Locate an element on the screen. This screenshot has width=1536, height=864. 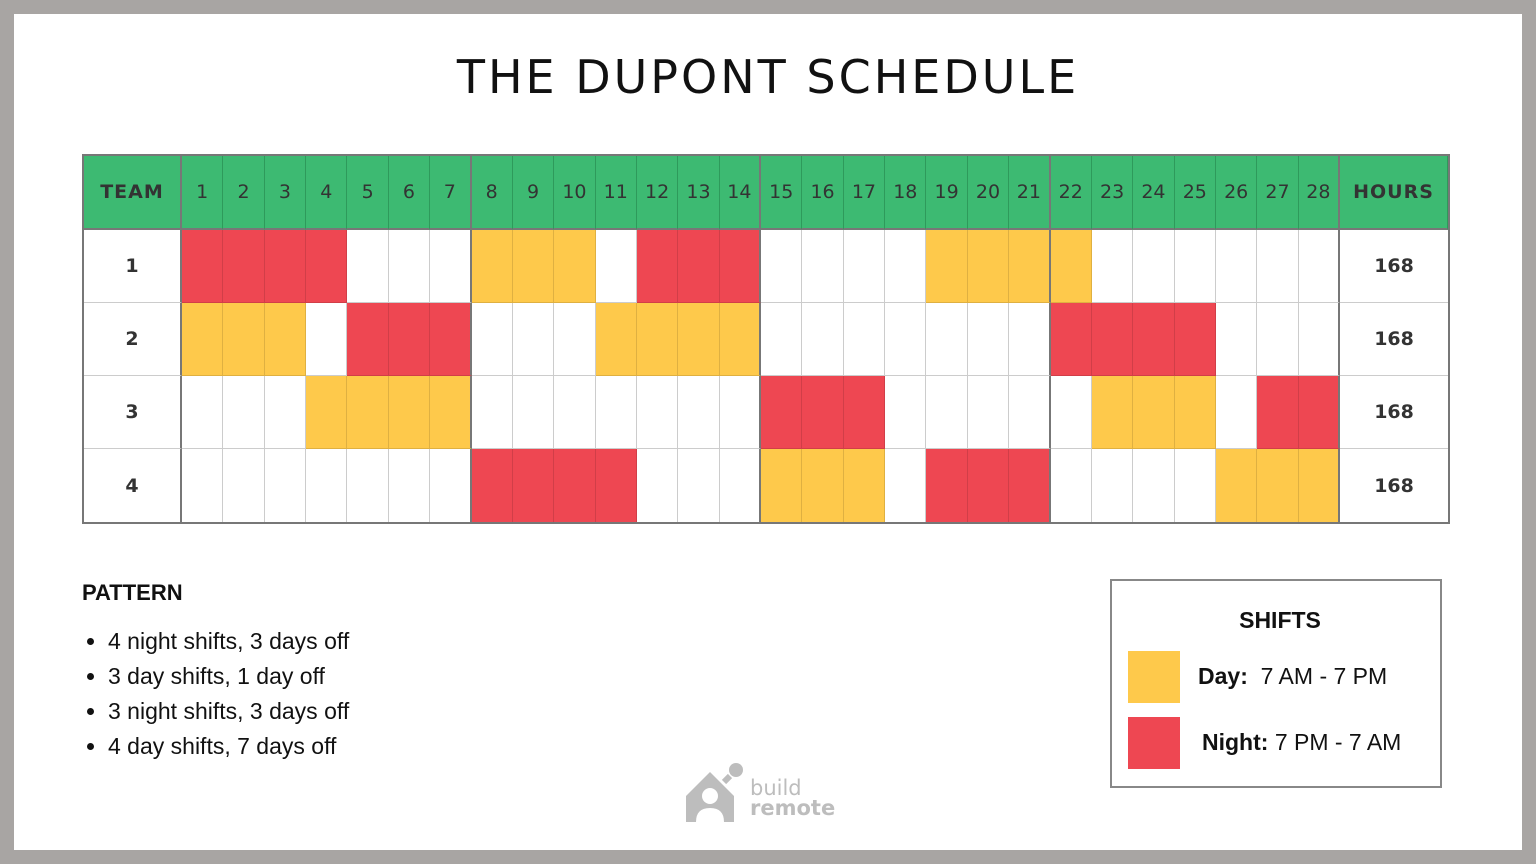
pattern-item: 4 night shifts, 3 days off is located at coordinates (228, 645).